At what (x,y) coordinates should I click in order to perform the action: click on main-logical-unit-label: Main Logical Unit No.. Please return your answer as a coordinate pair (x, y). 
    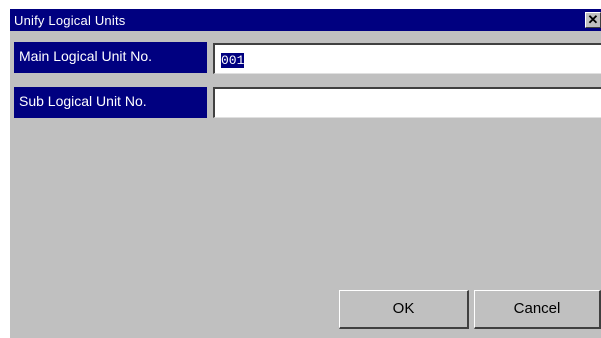
    Looking at the image, I should click on (110, 57).